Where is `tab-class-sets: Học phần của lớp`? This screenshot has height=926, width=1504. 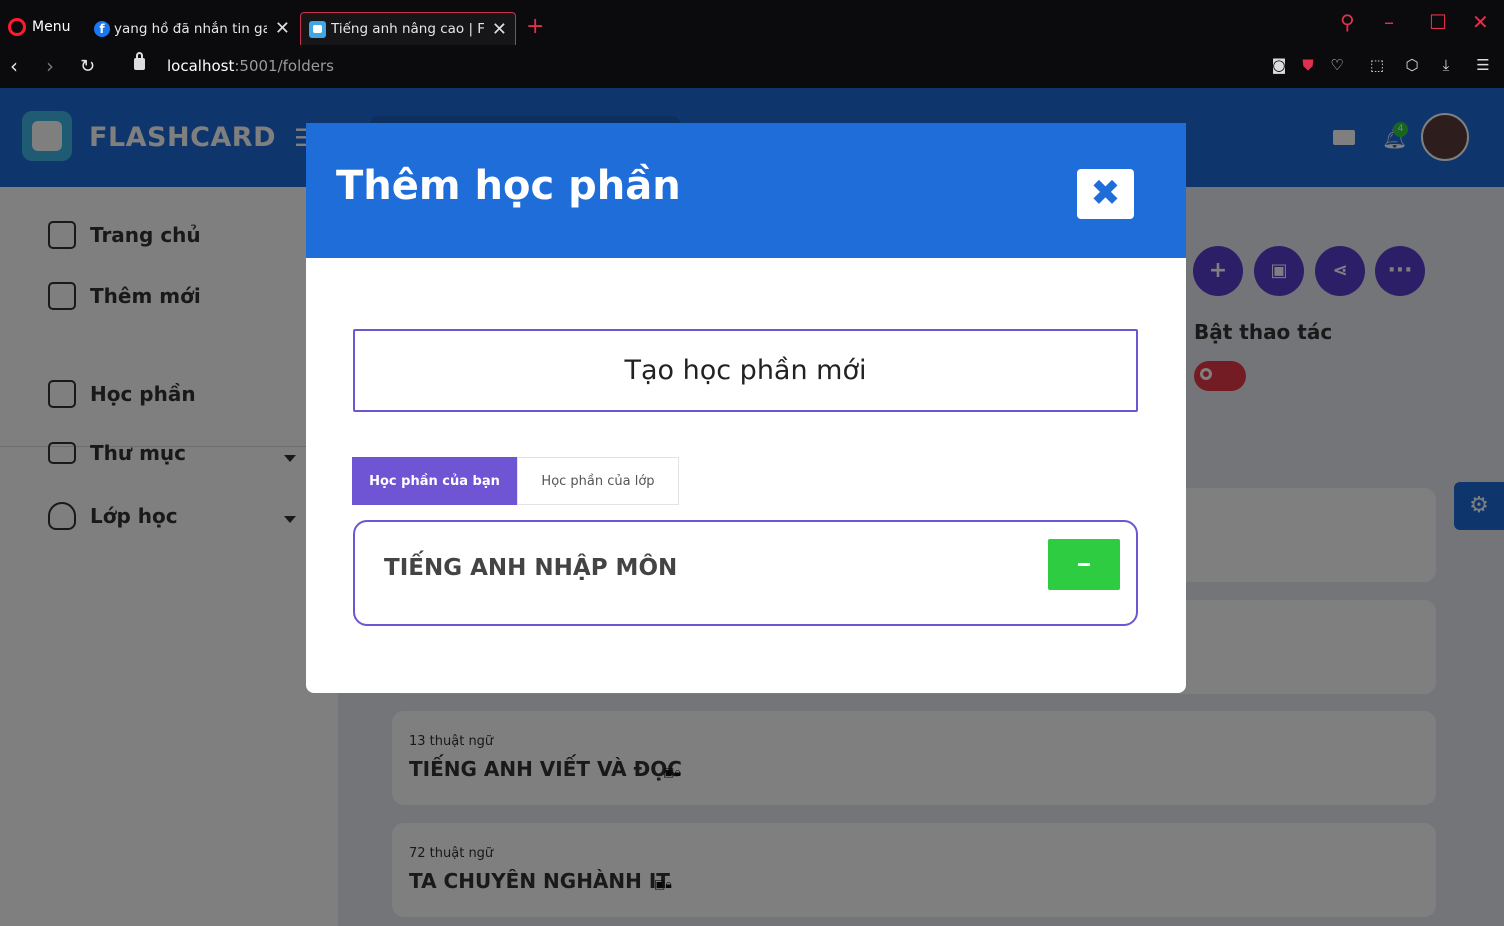
tab-class-sets: Học phần của lớp is located at coordinates (598, 481).